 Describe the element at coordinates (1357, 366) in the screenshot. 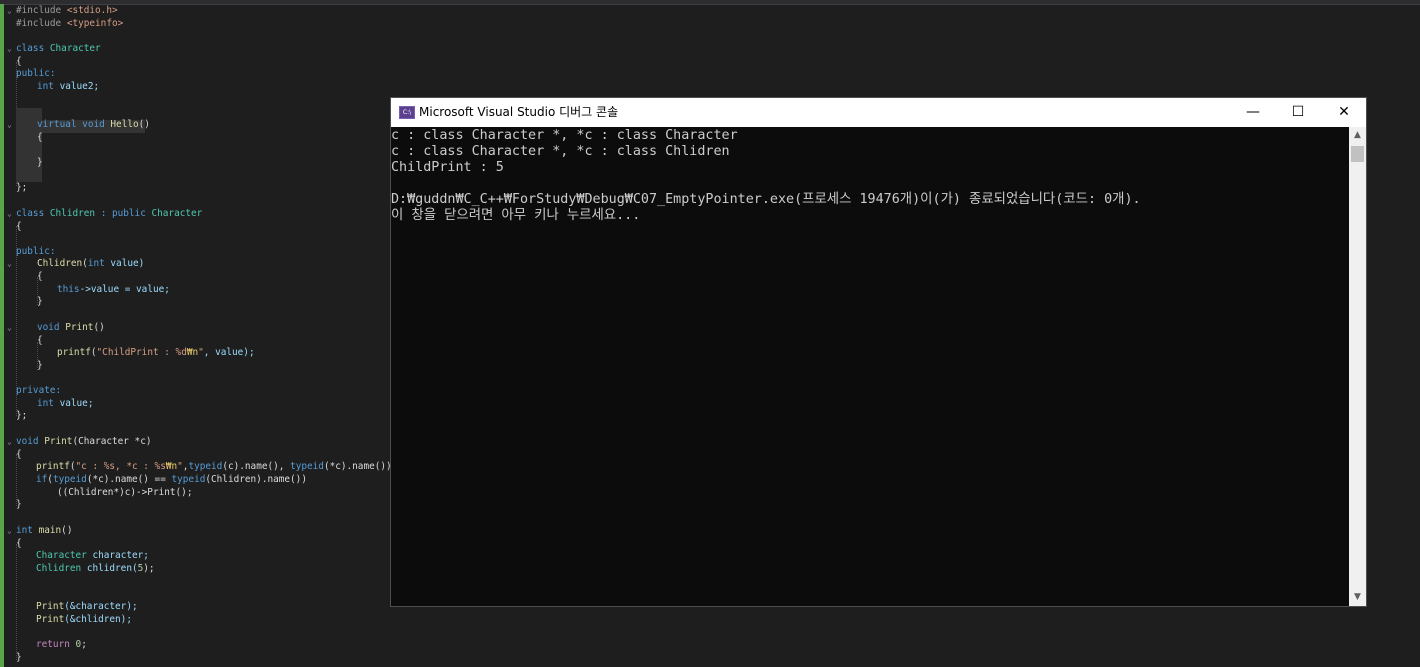

I see `console-scrollbar: ▲ ▼` at that location.